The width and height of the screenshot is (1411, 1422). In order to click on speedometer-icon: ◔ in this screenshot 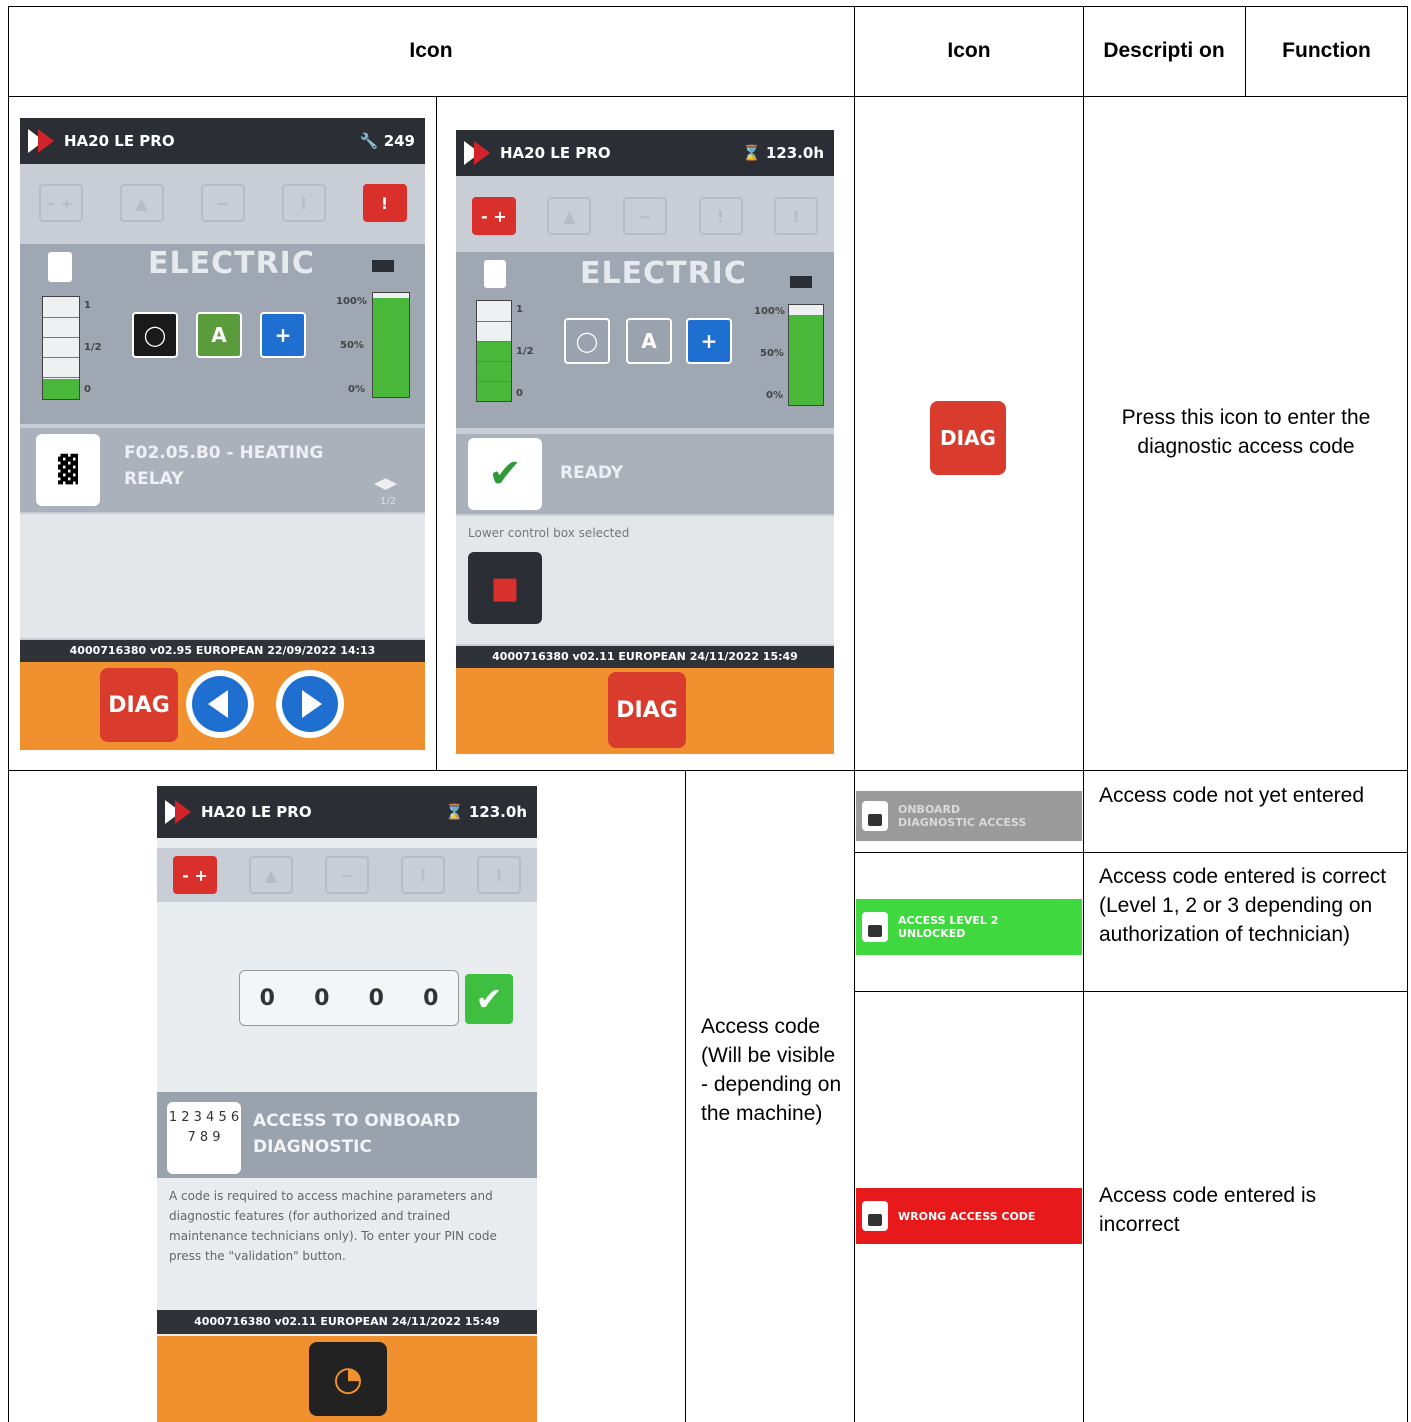, I will do `click(348, 1379)`.